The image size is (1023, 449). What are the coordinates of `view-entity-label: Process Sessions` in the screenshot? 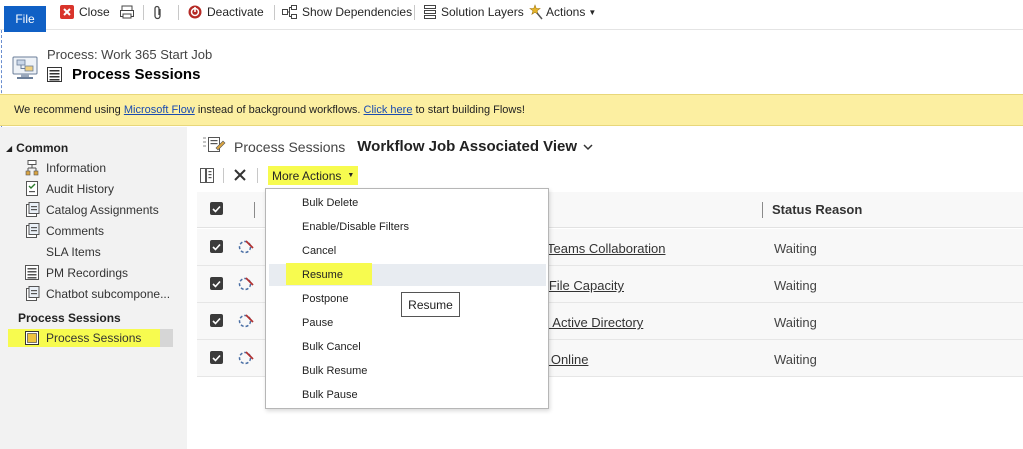 It's located at (290, 146).